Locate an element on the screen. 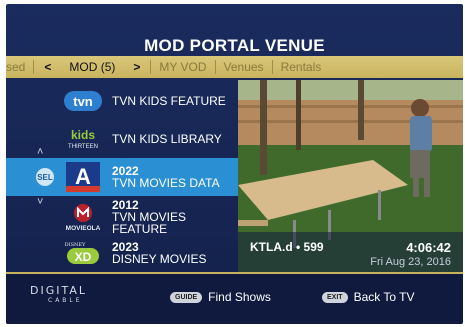 This screenshot has height=327, width=465. tvn-logo-icon: tvn is located at coordinates (83, 101).